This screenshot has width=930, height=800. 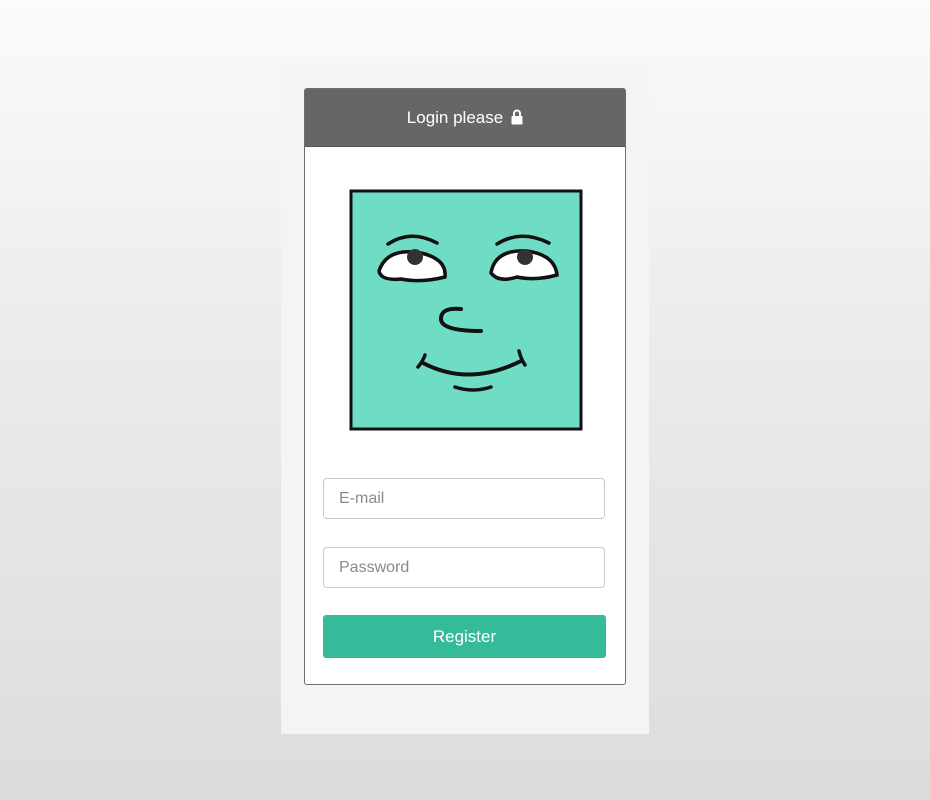 What do you see at coordinates (517, 117) in the screenshot?
I see `lock-icon` at bounding box center [517, 117].